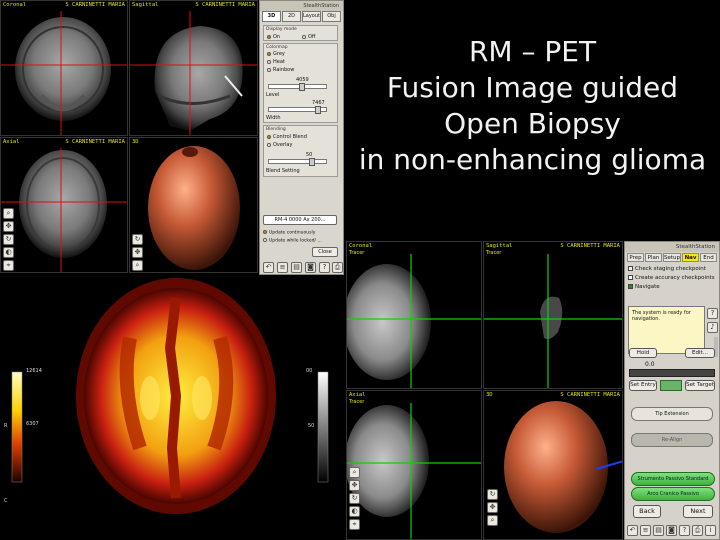 This screenshot has height=540, width=720. What do you see at coordinates (193, 6) in the screenshot?
I see `sagittal-header: Sagittal S CARNINETTI MARIA` at bounding box center [193, 6].